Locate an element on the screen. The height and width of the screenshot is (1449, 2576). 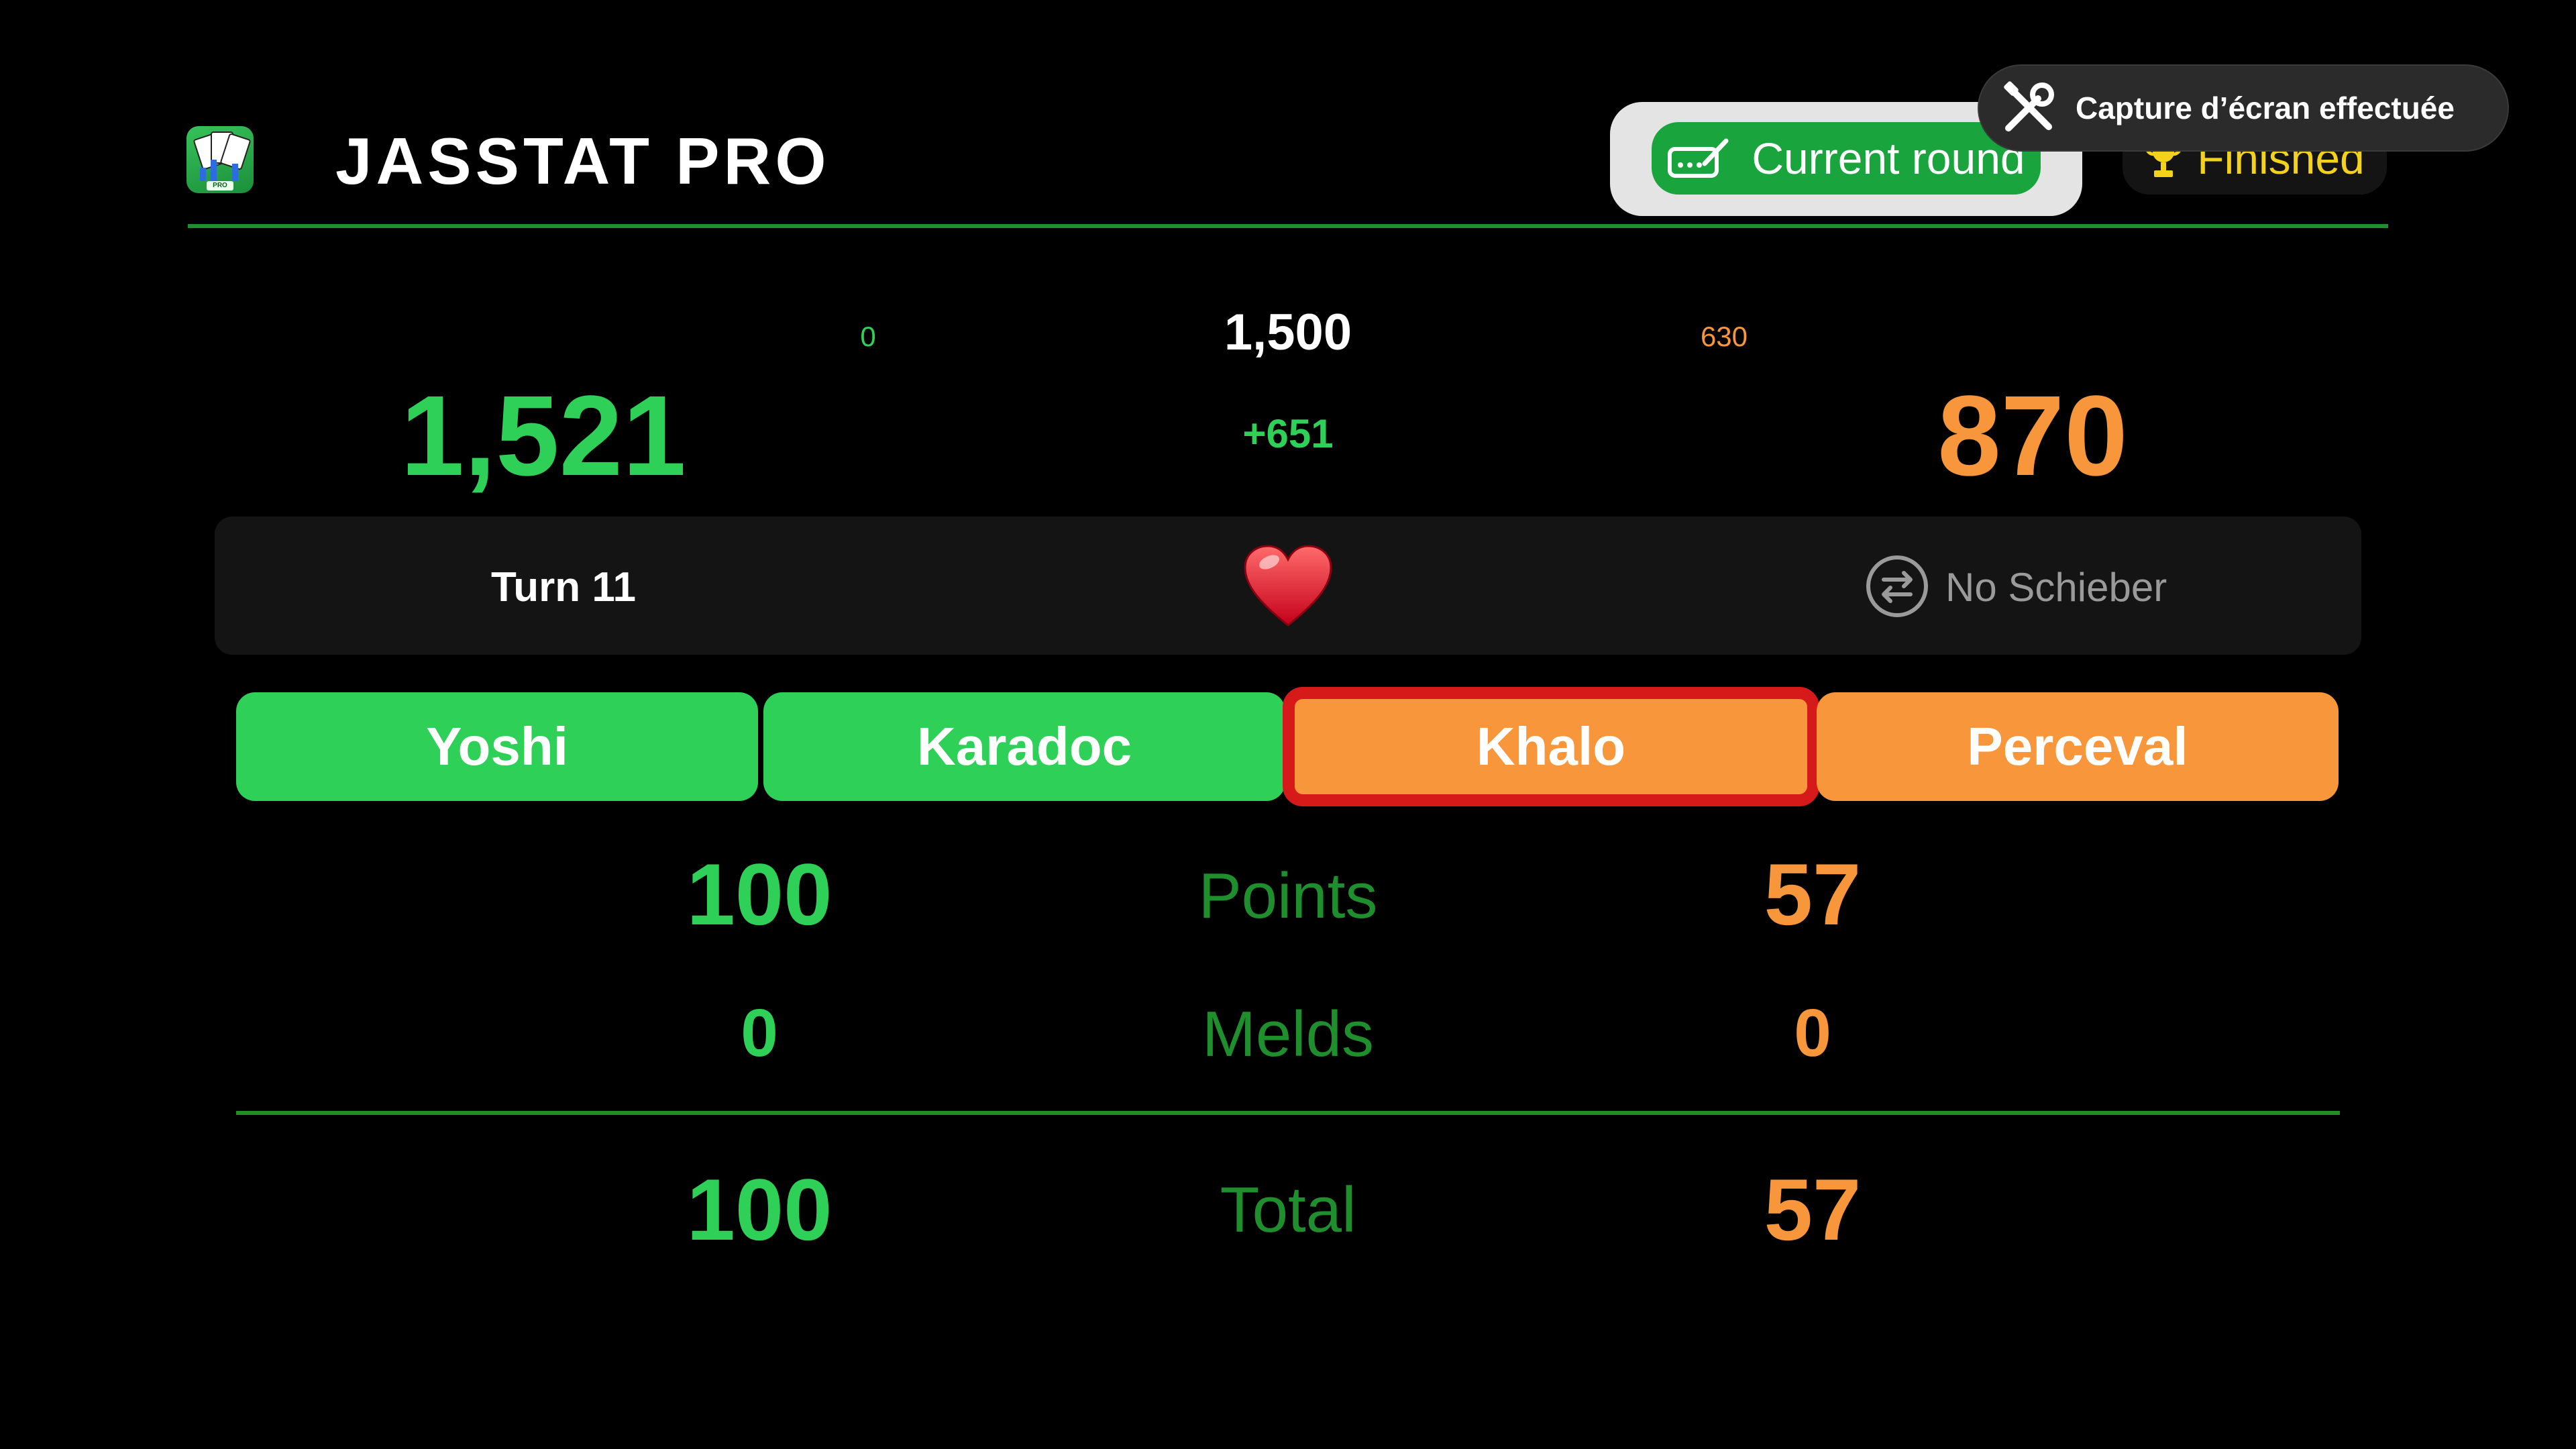
player-button-karadoc: Karadoc is located at coordinates (1024, 746).